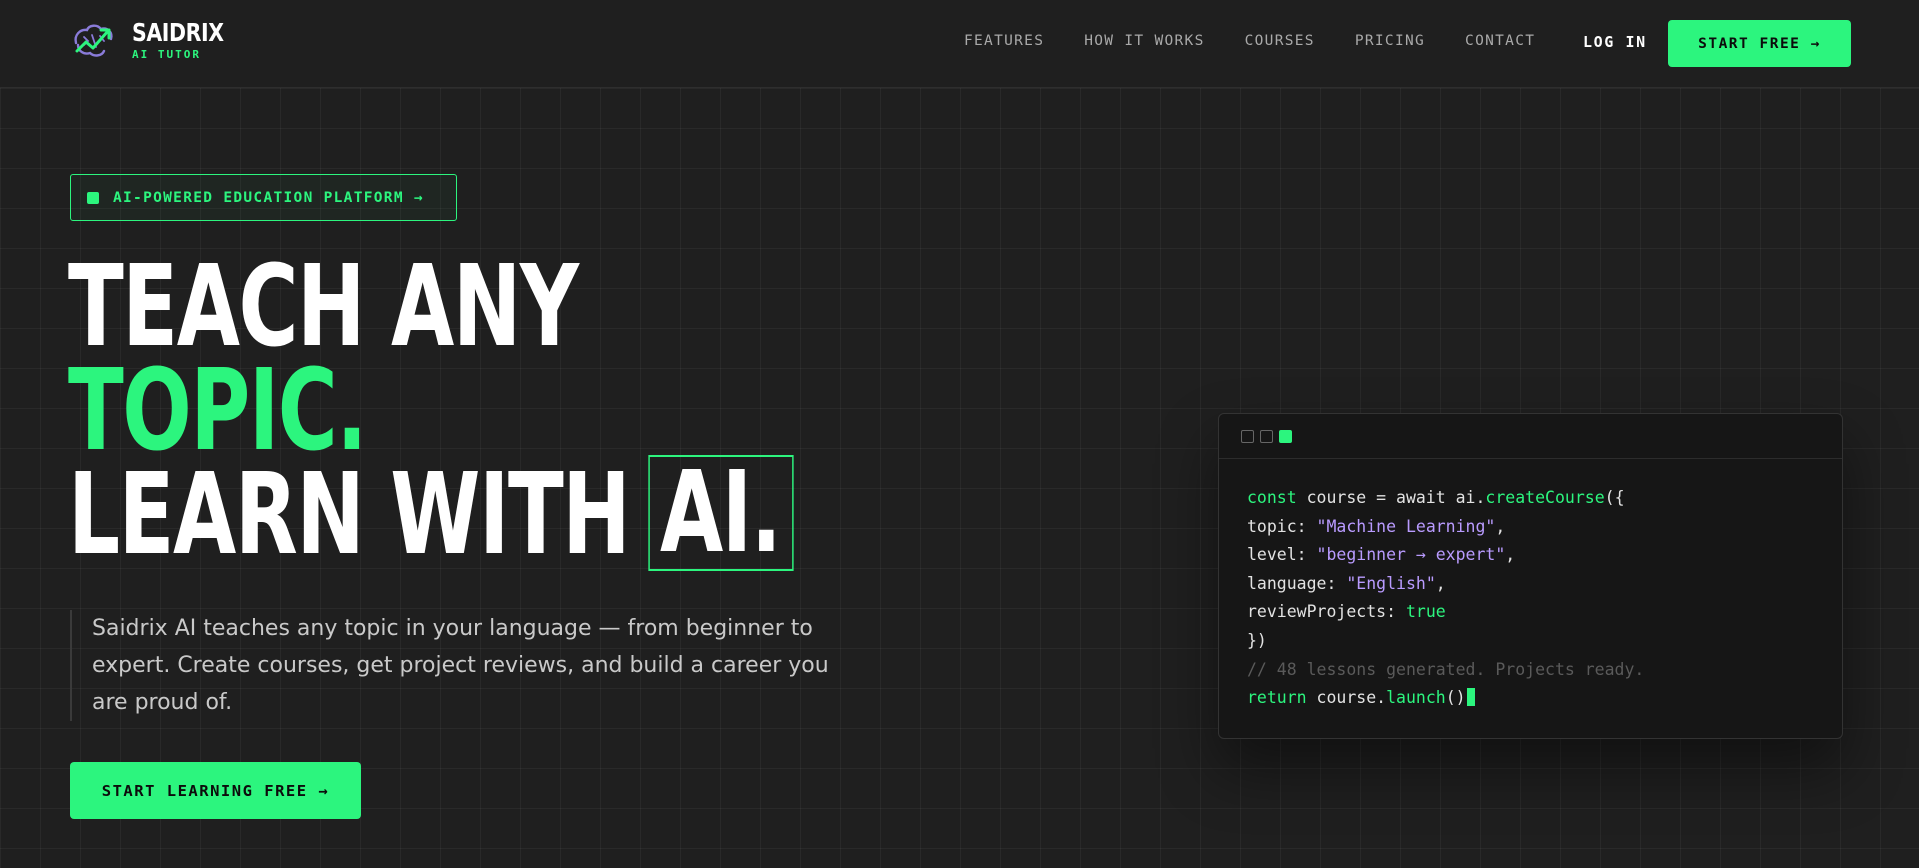 This screenshot has height=868, width=1919. Describe the element at coordinates (215, 790) in the screenshot. I see `start-learning-button: START LEARNING FREE →` at that location.